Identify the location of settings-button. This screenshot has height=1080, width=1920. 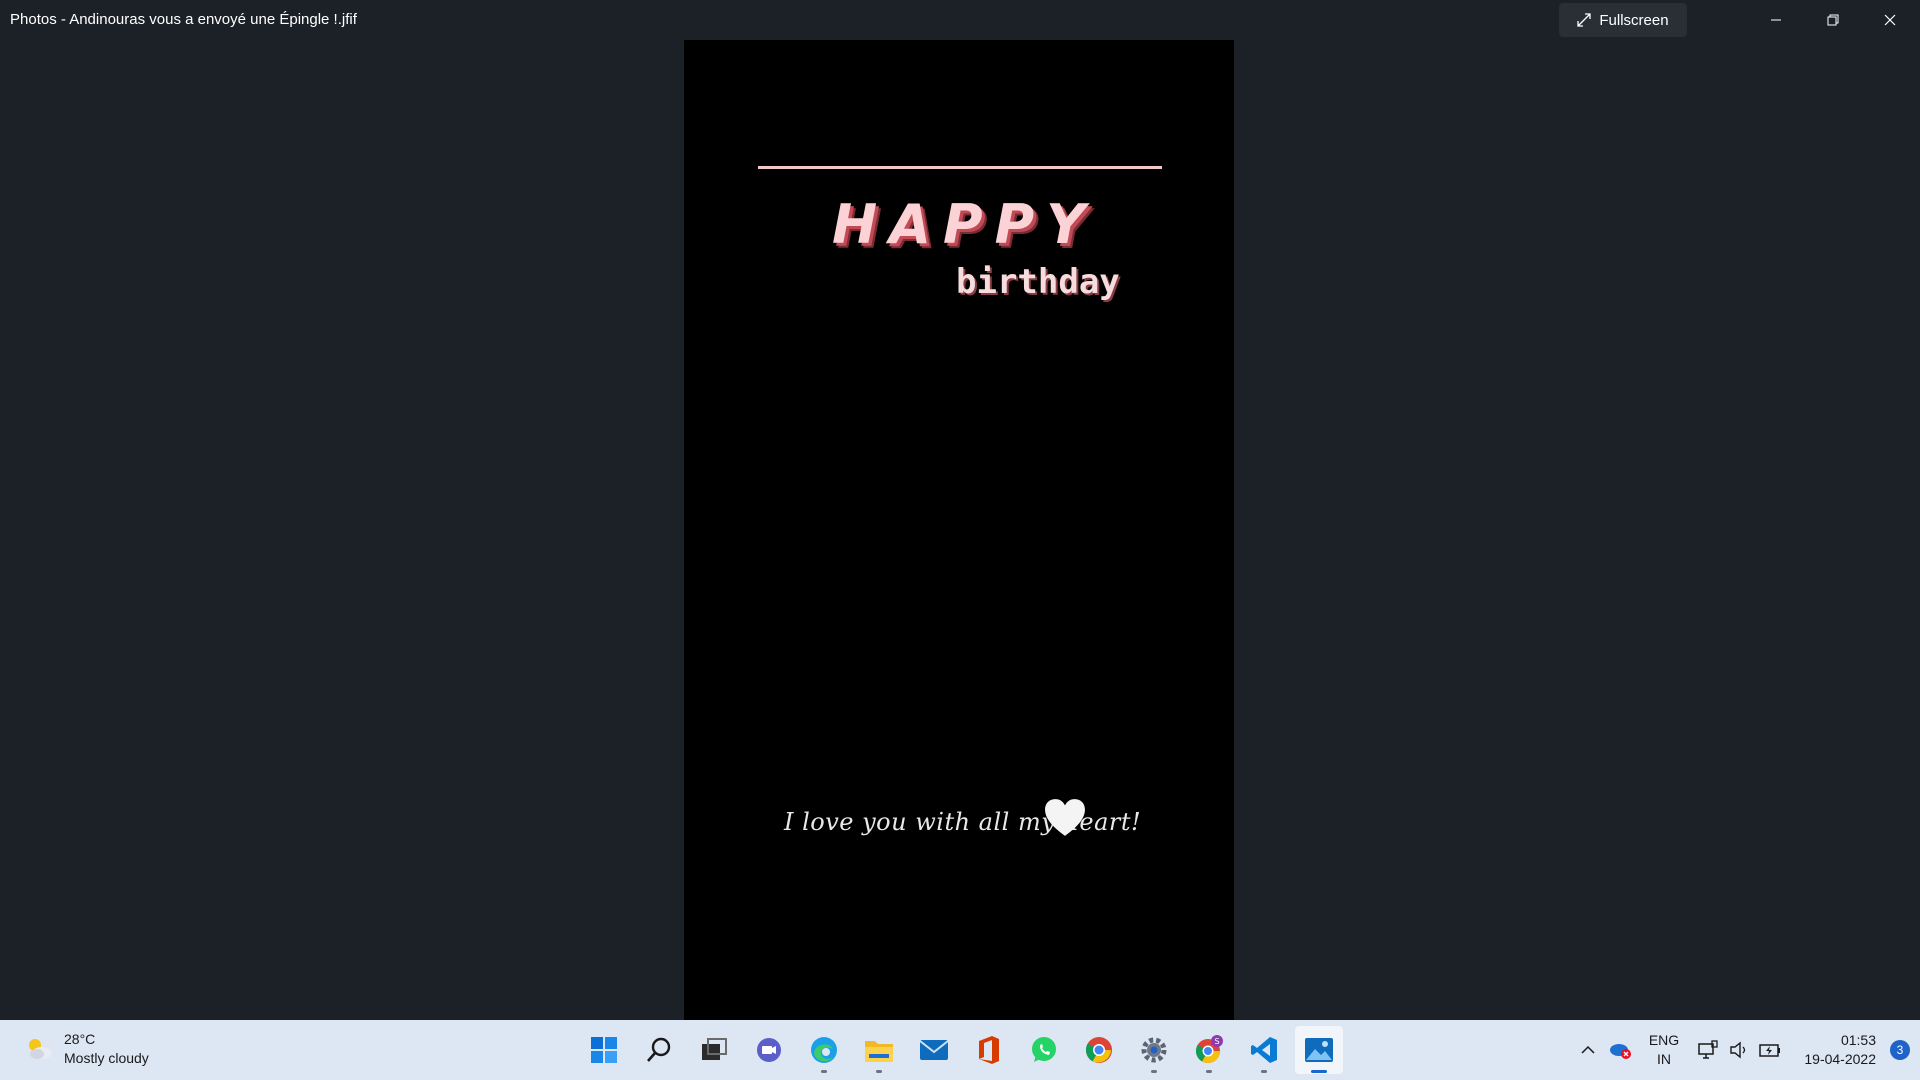
(1154, 1050).